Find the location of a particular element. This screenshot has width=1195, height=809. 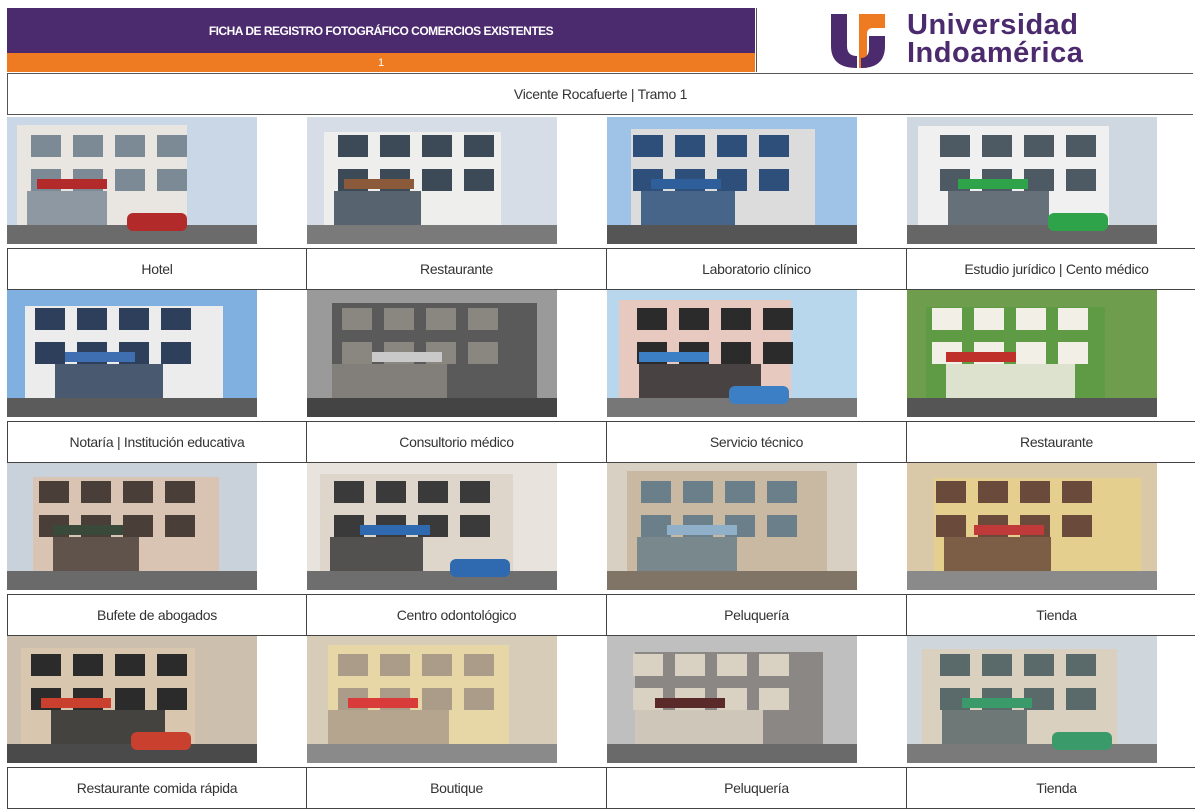

university-logo-mark-icon is located at coordinates (858, 41).